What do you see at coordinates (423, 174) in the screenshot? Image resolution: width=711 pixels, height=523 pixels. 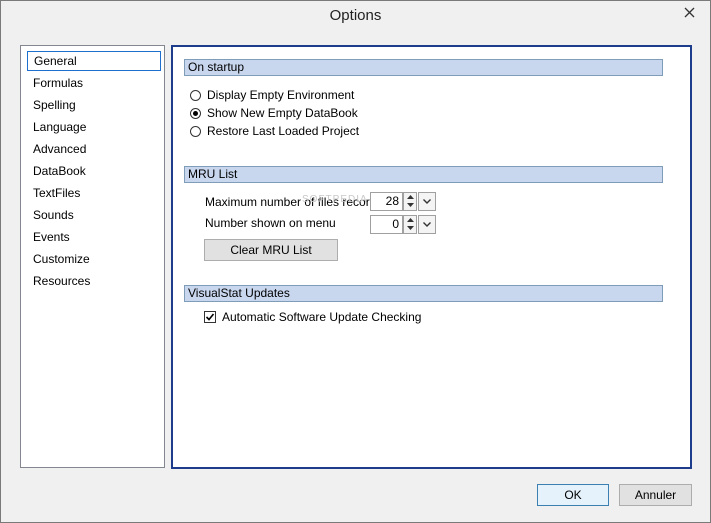 I see `section-header-mru: MRU List` at bounding box center [423, 174].